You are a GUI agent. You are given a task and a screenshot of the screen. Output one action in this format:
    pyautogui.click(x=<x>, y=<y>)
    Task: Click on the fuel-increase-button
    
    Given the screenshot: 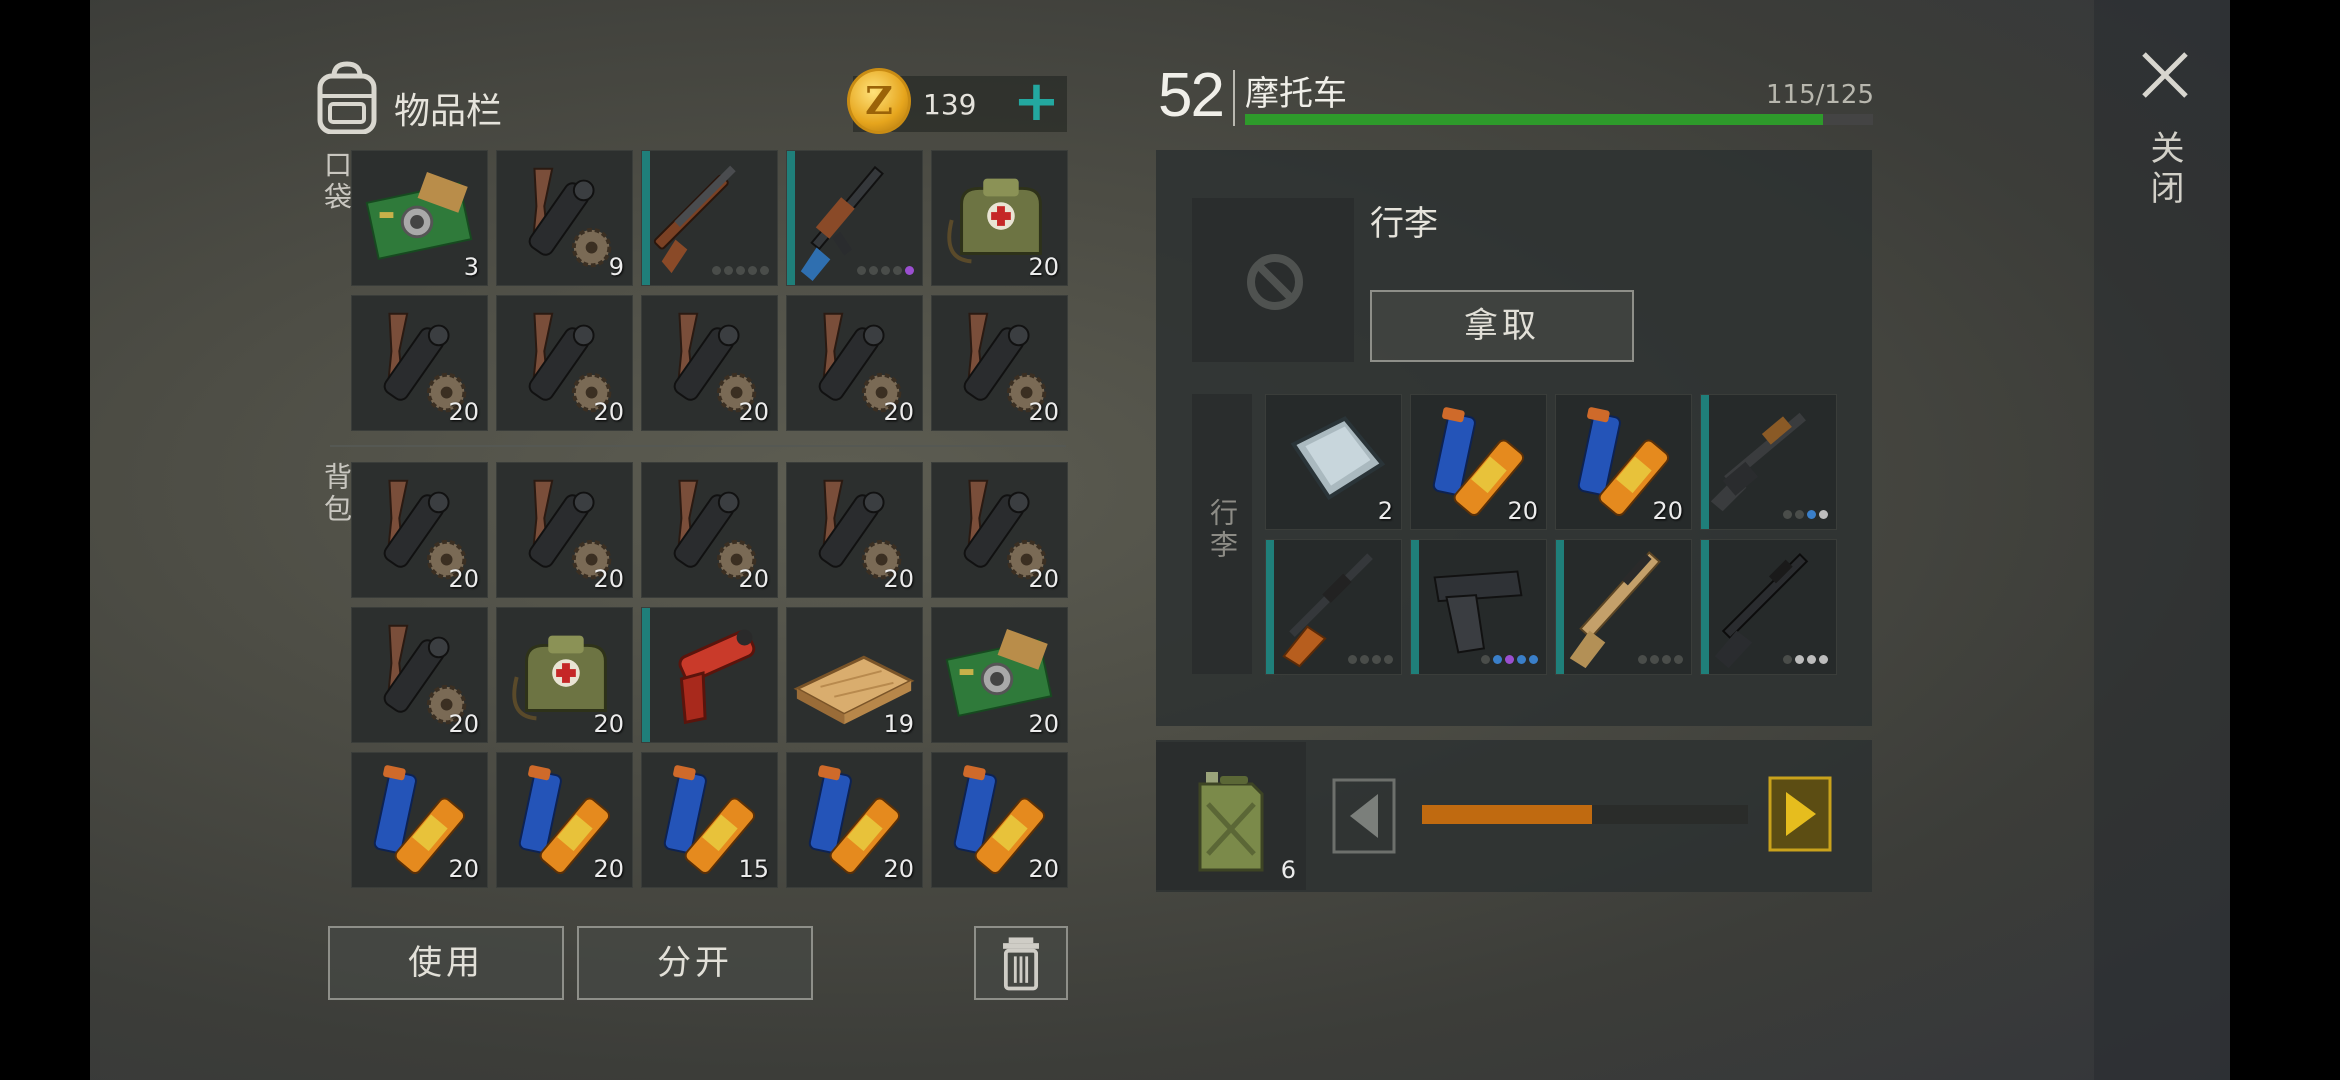 What is the action you would take?
    pyautogui.click(x=1800, y=814)
    